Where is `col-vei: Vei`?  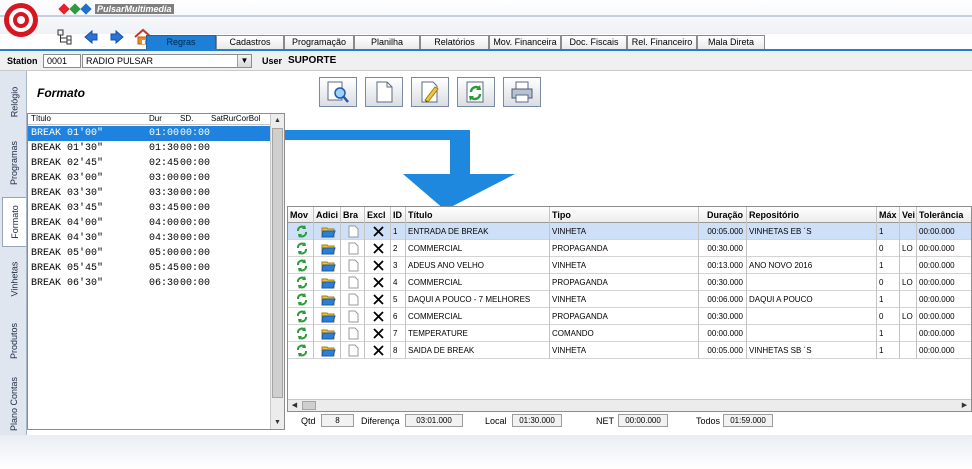
col-vei: Vei is located at coordinates (908, 215).